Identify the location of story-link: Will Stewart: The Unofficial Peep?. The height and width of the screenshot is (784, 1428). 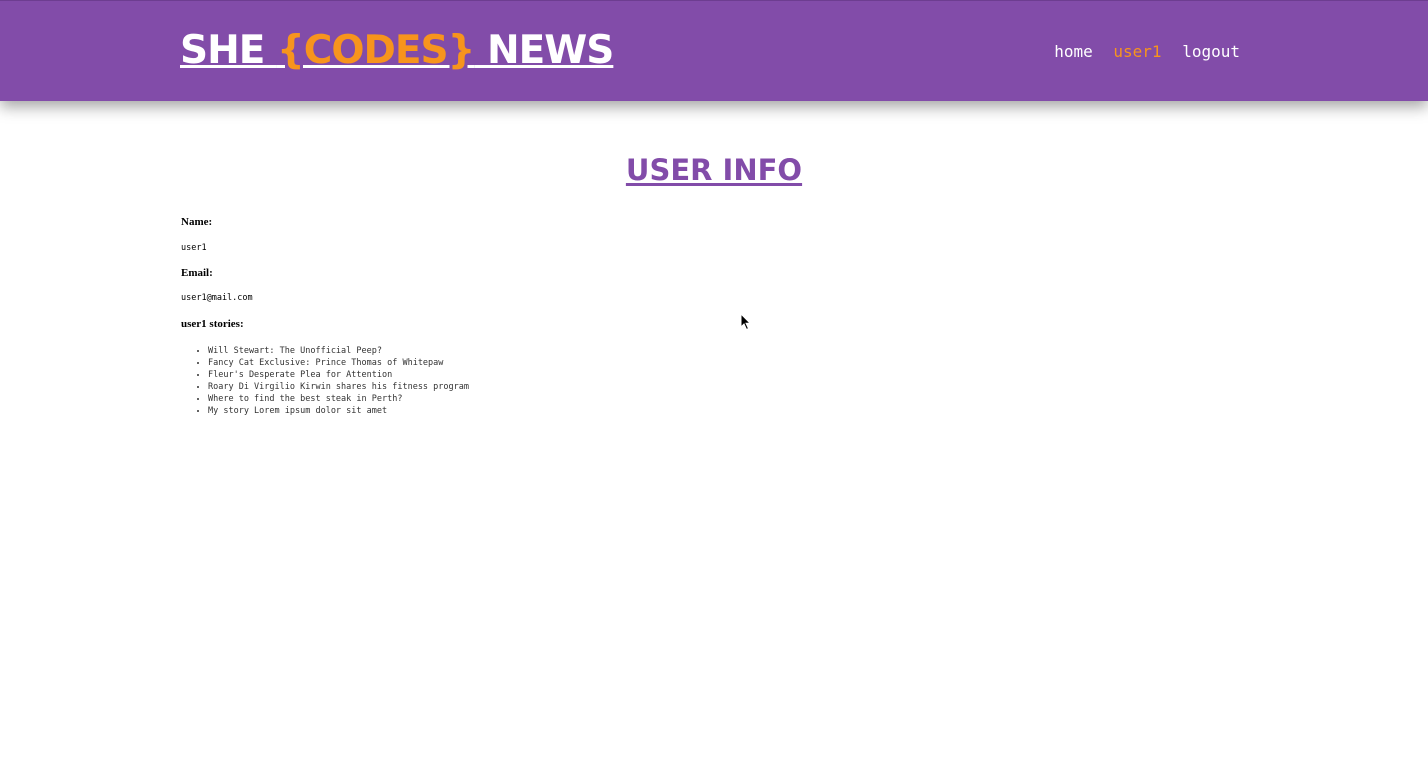
(295, 351).